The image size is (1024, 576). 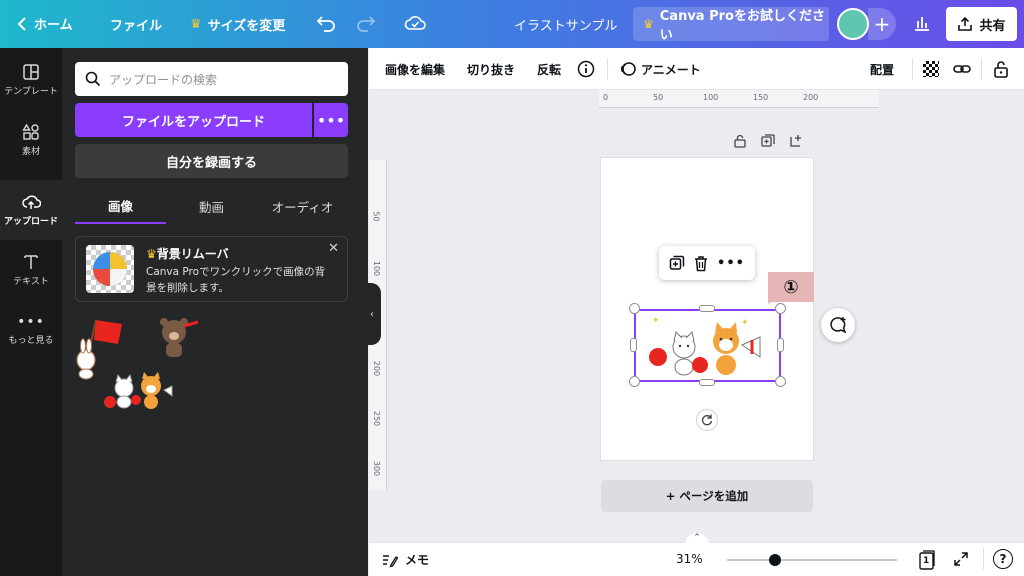 I want to click on add-page-button: + ページを追加, so click(x=707, y=496).